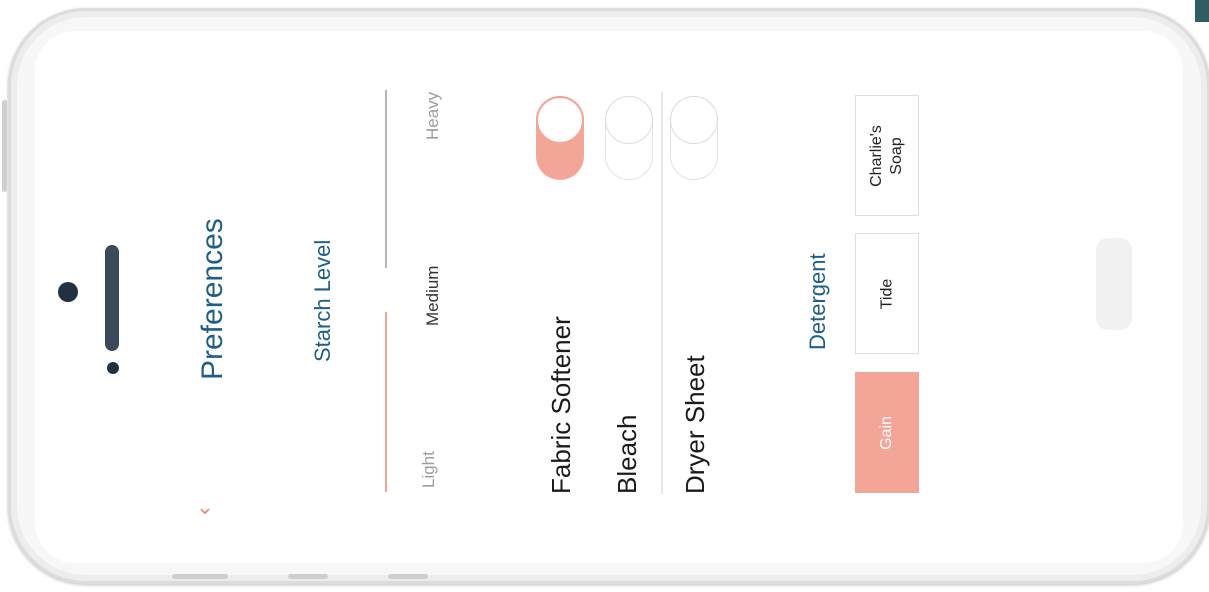 This screenshot has height=592, width=1209. I want to click on starch-level-label: Starch Level, so click(322, 300).